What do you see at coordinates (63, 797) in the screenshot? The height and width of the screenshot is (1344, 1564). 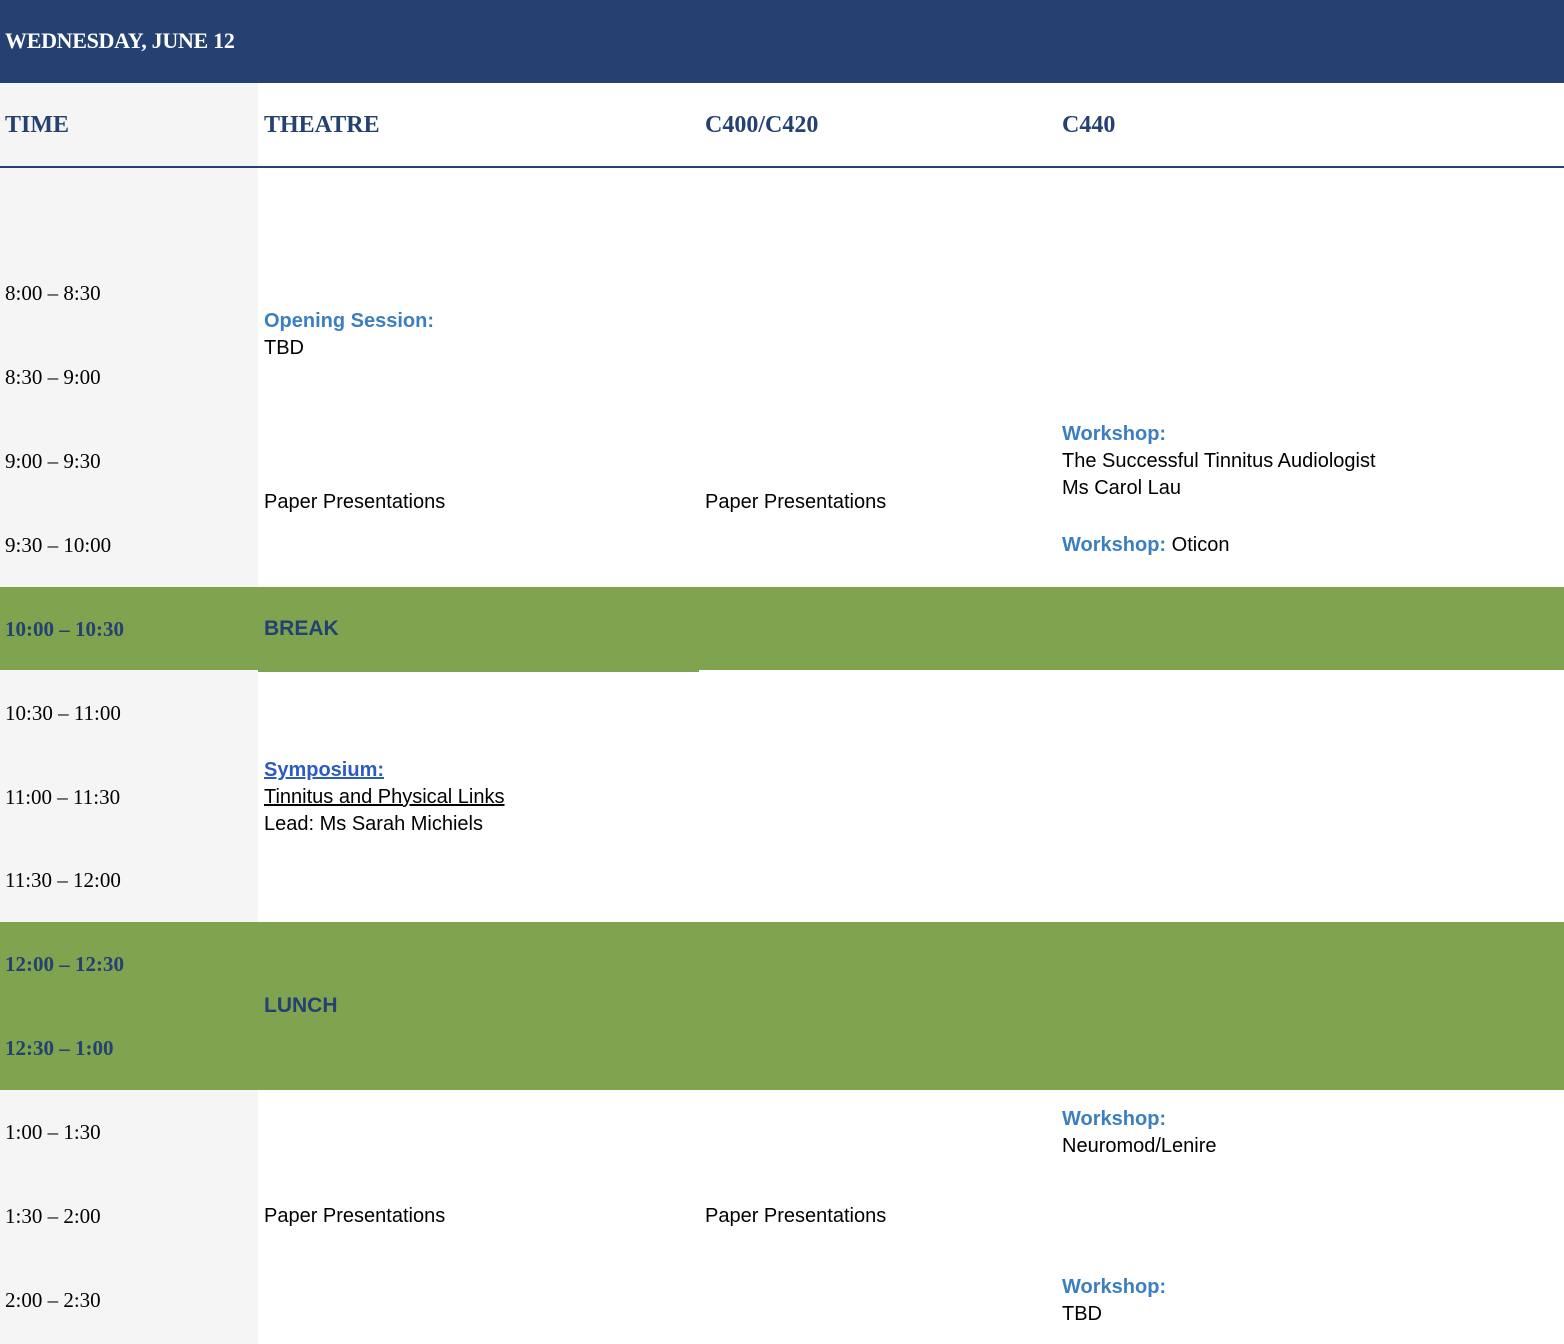 I see `time-slot: 11:00 – 11:30` at bounding box center [63, 797].